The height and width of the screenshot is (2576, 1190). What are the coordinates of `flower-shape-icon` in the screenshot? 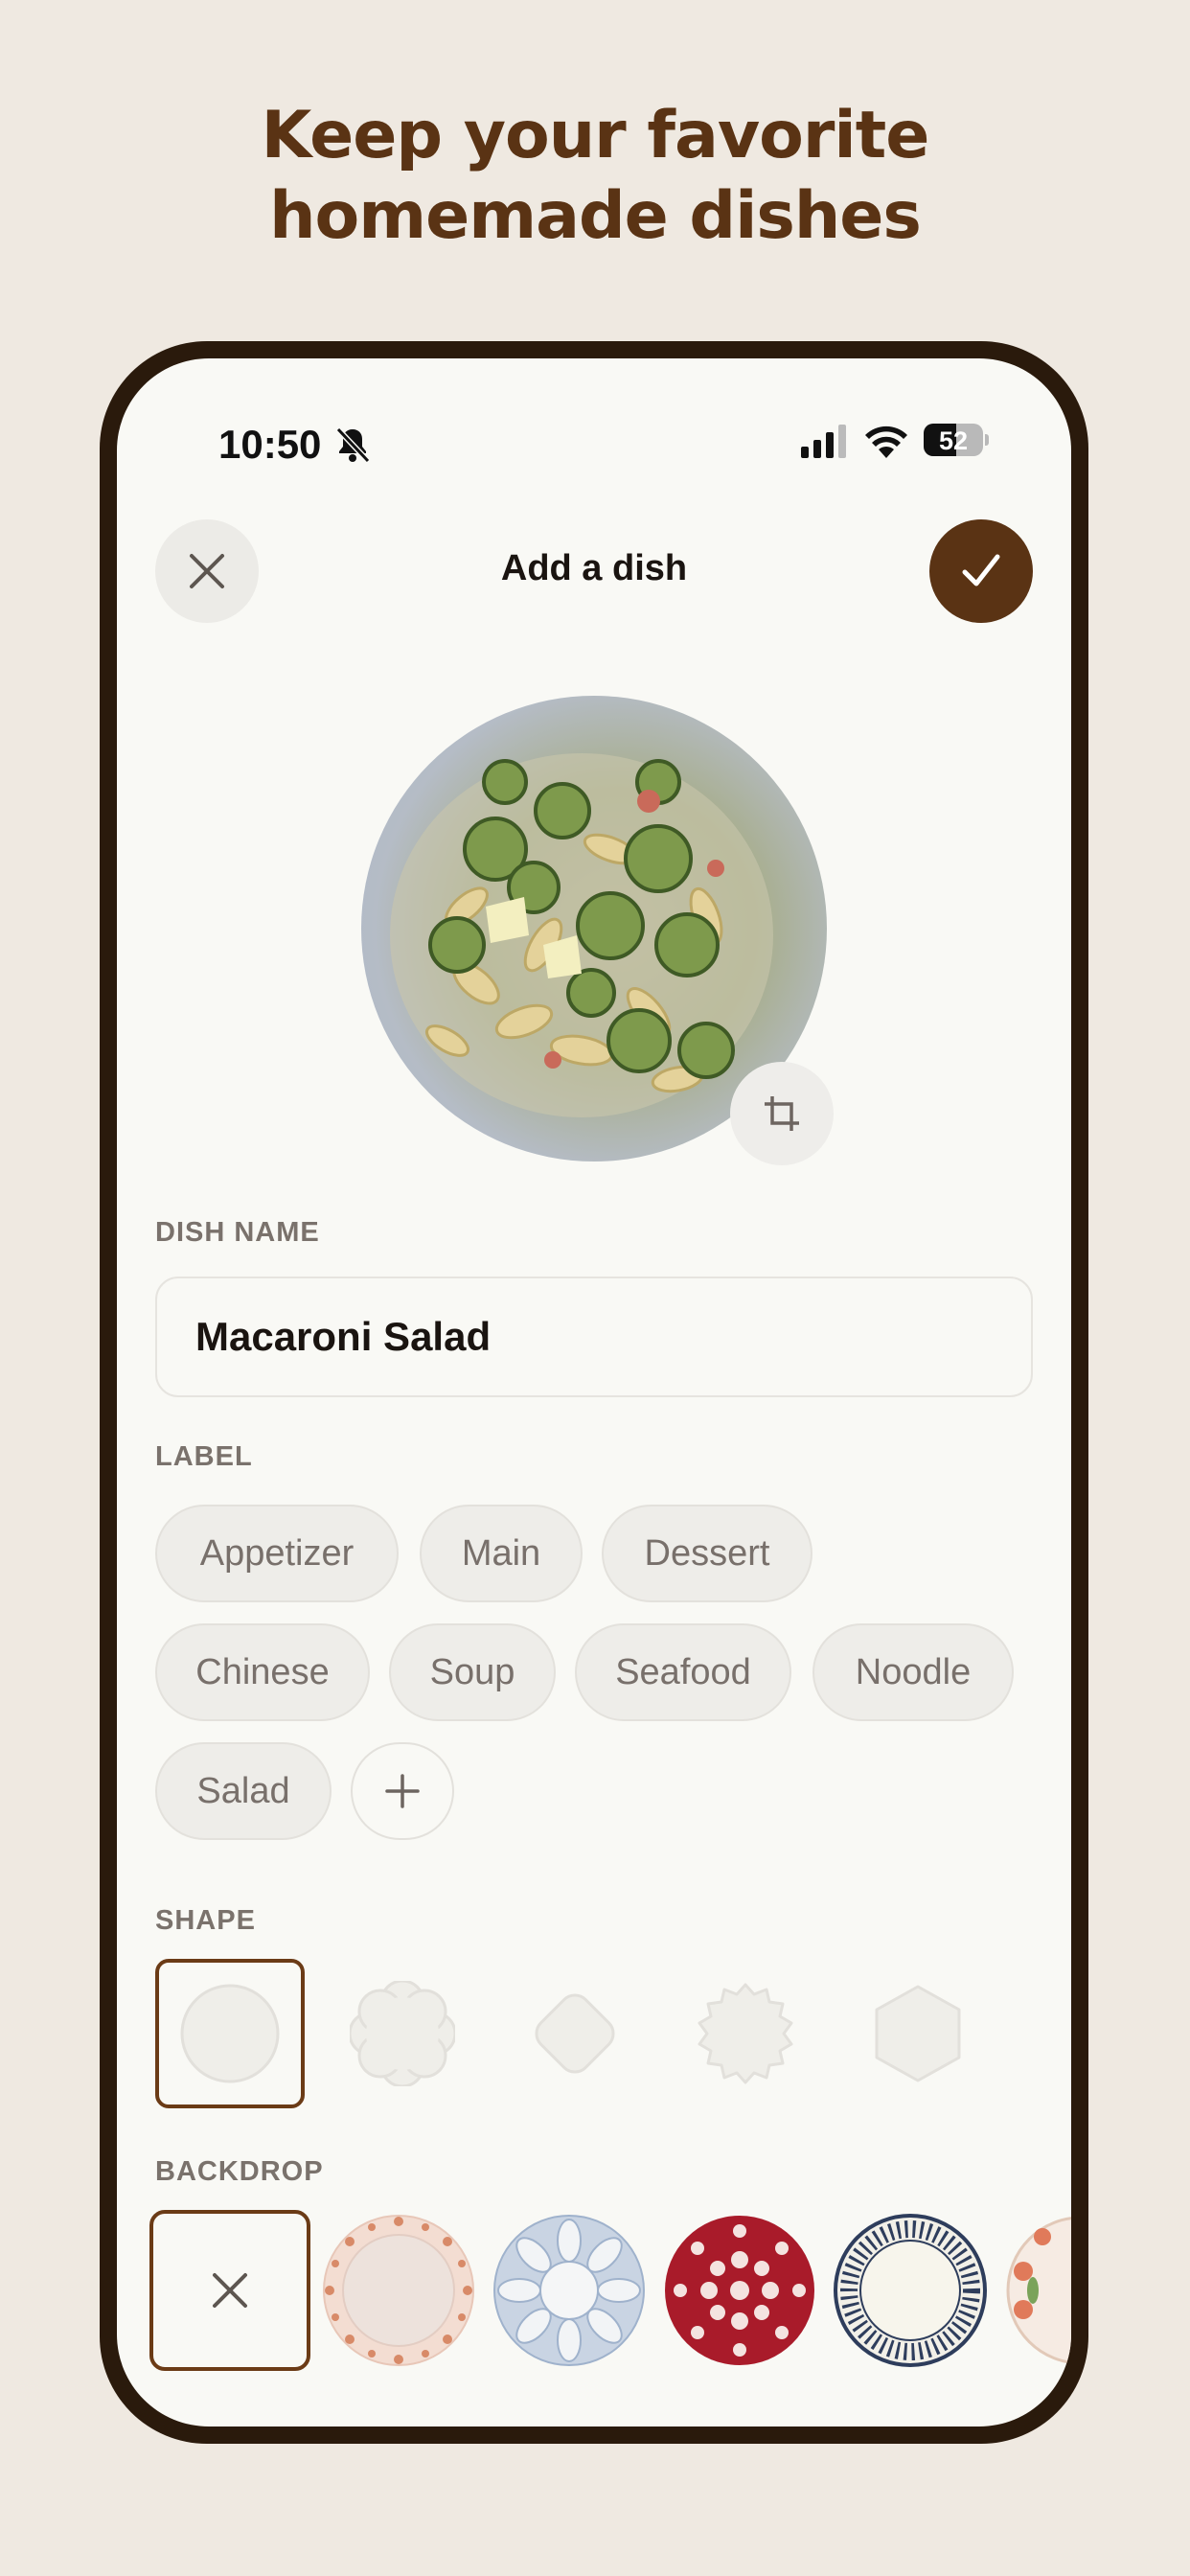 It's located at (403, 2034).